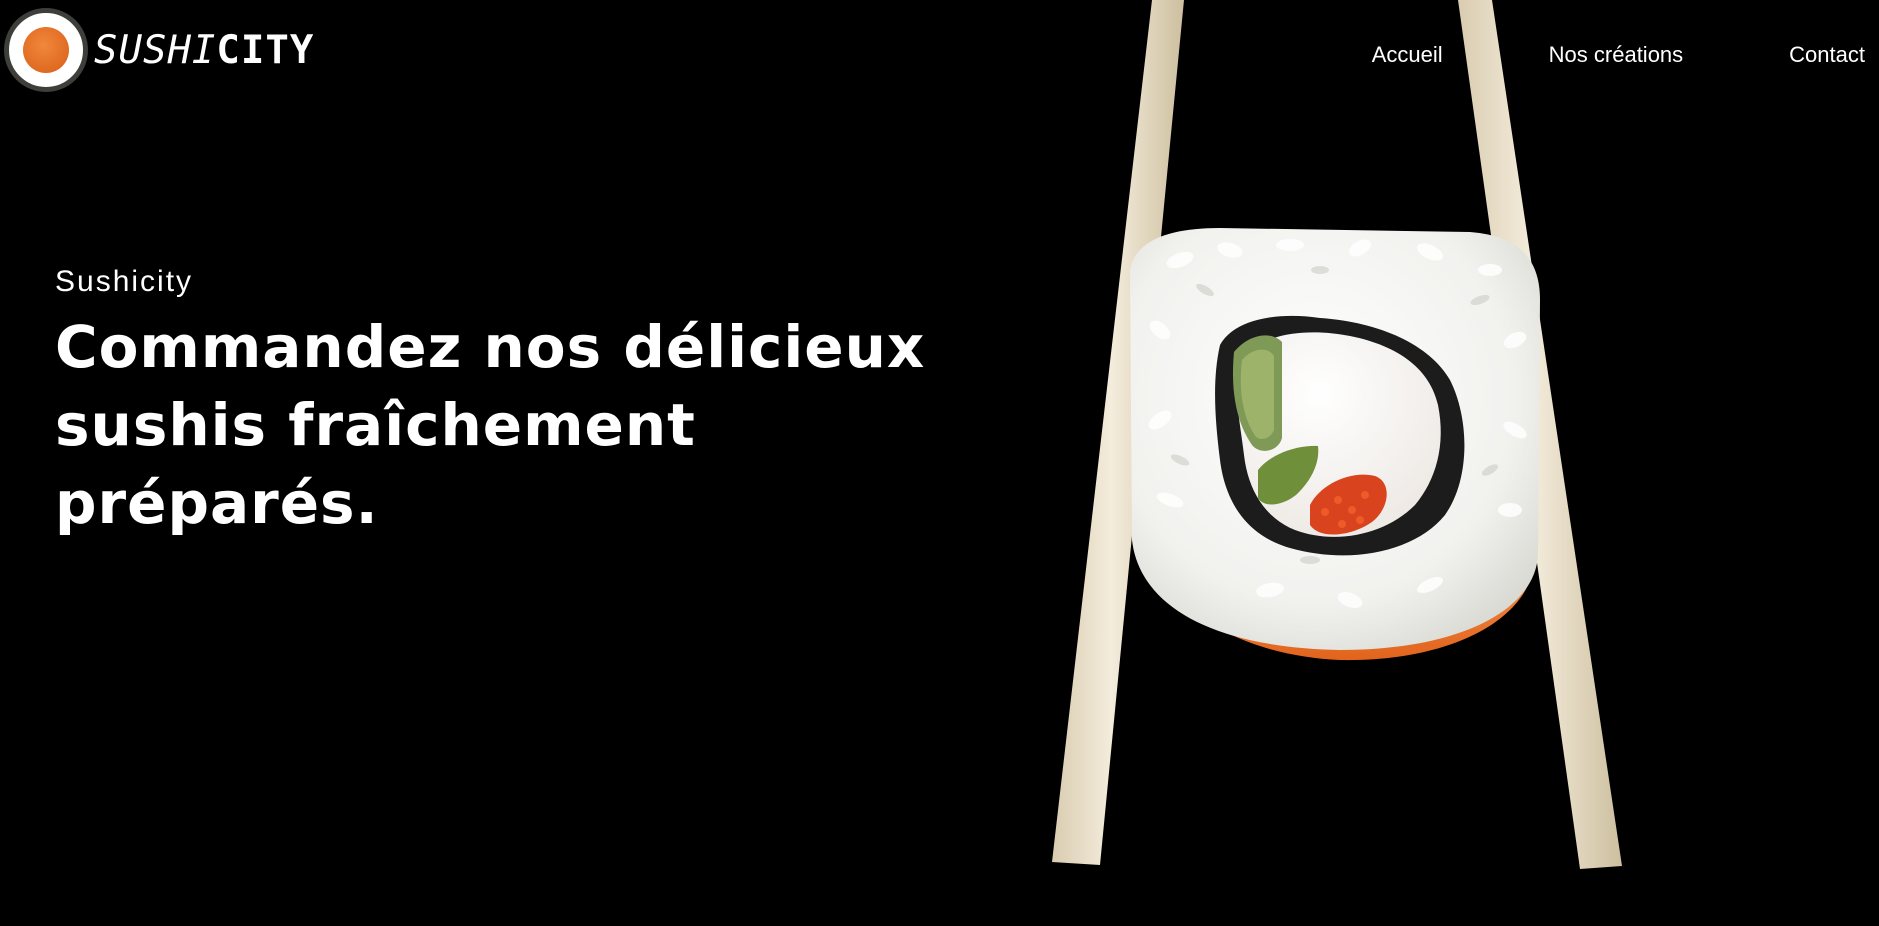  I want to click on brand-name-part2: CITY, so click(265, 50).